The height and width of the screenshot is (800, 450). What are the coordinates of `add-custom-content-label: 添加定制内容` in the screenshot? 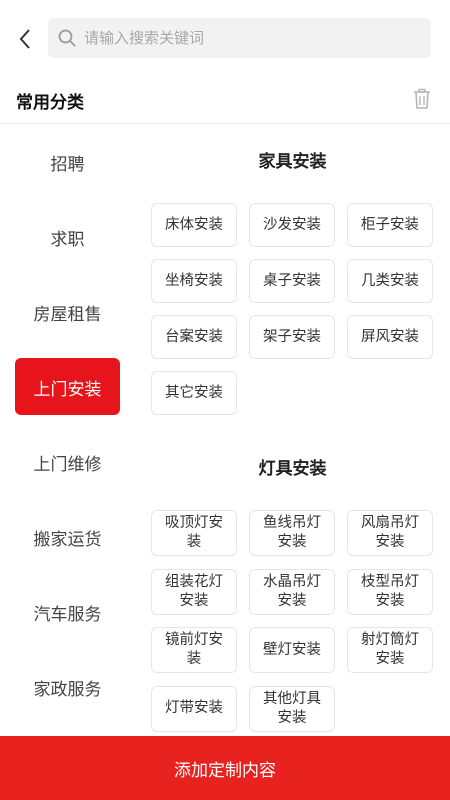 It's located at (225, 770).